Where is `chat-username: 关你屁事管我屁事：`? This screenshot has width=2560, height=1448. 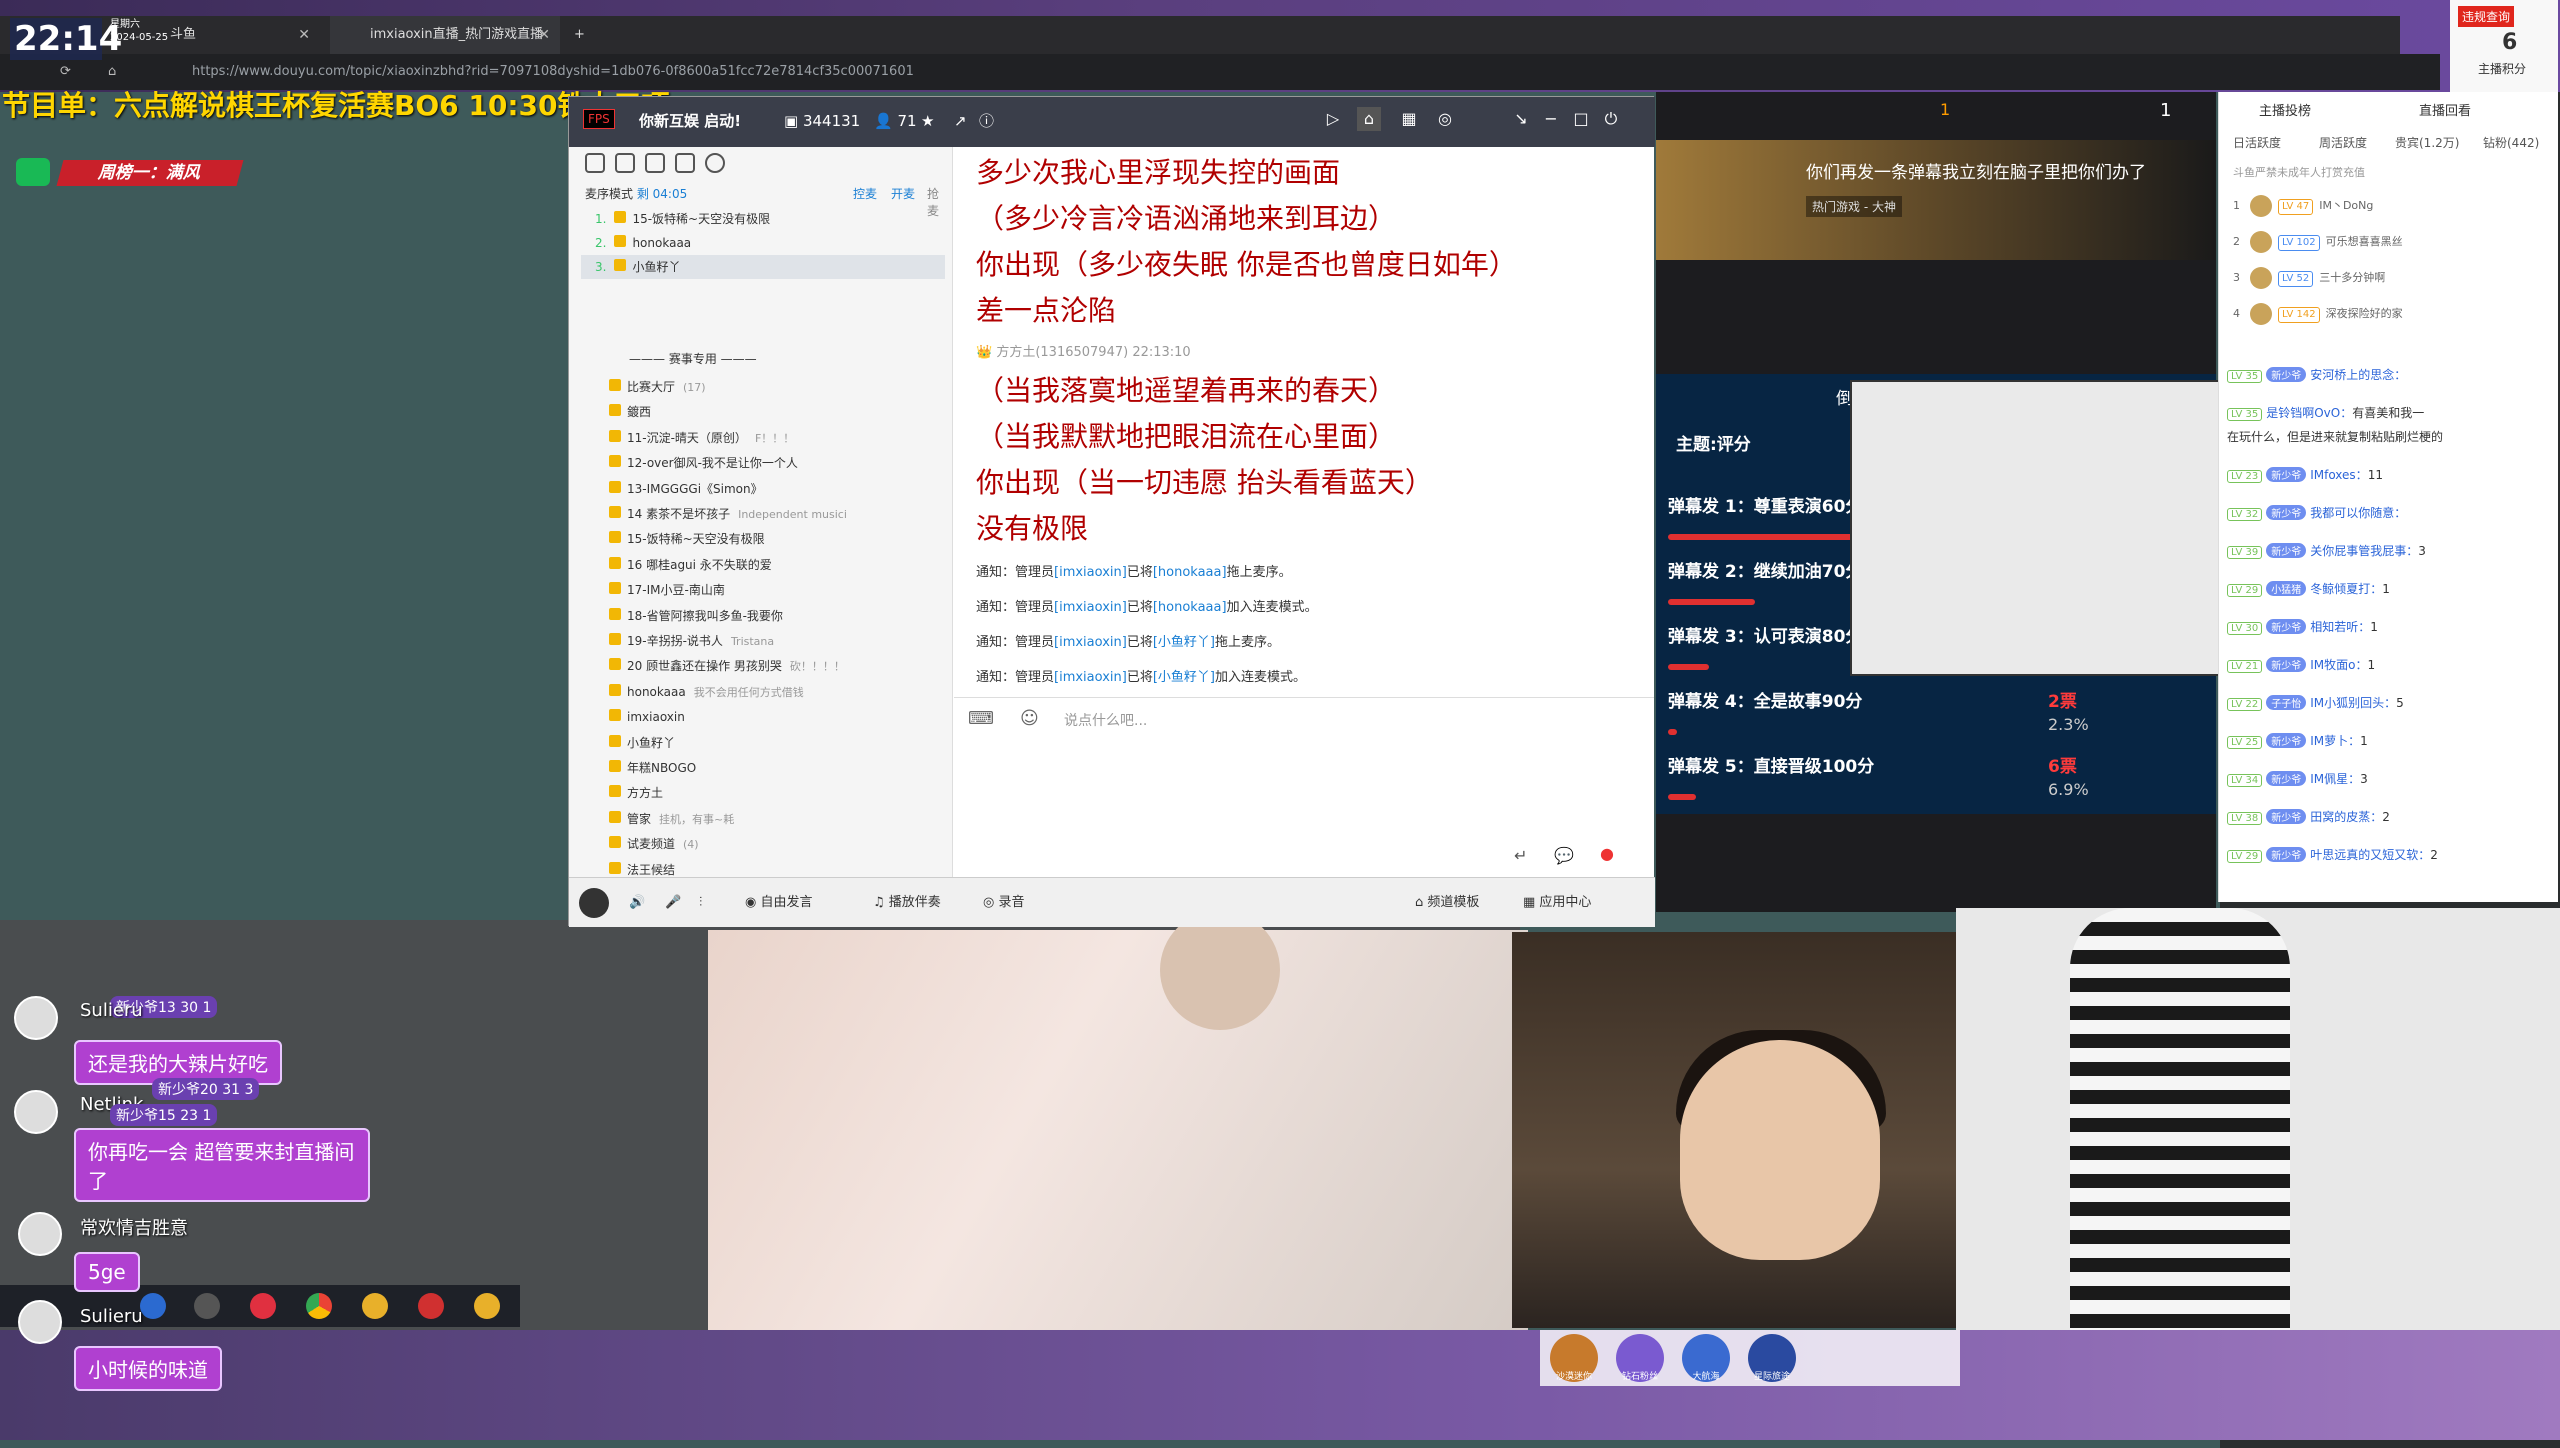
chat-username: 关你屁事管我屁事： is located at coordinates (2364, 551).